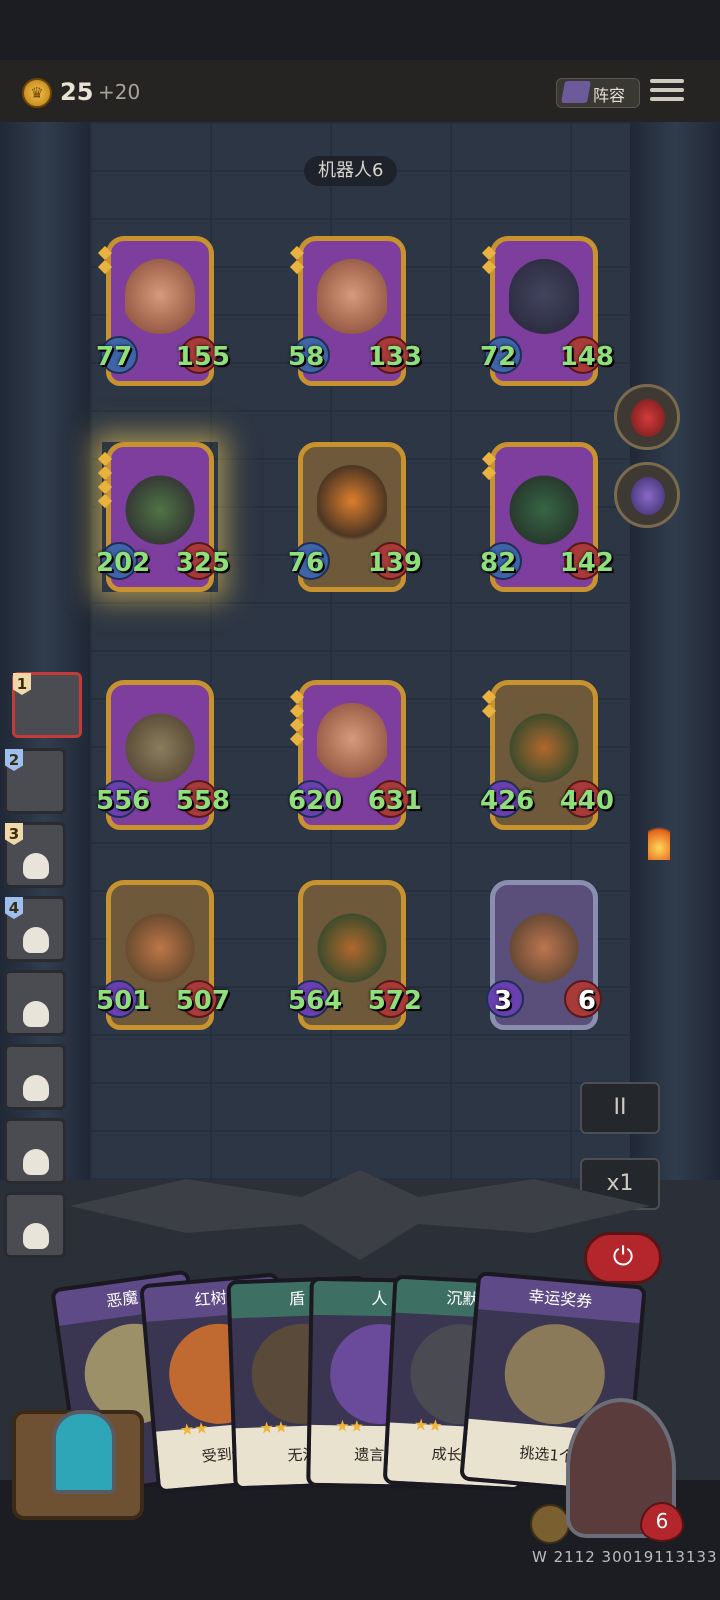  I want to click on imp-relic-icon, so click(647, 495).